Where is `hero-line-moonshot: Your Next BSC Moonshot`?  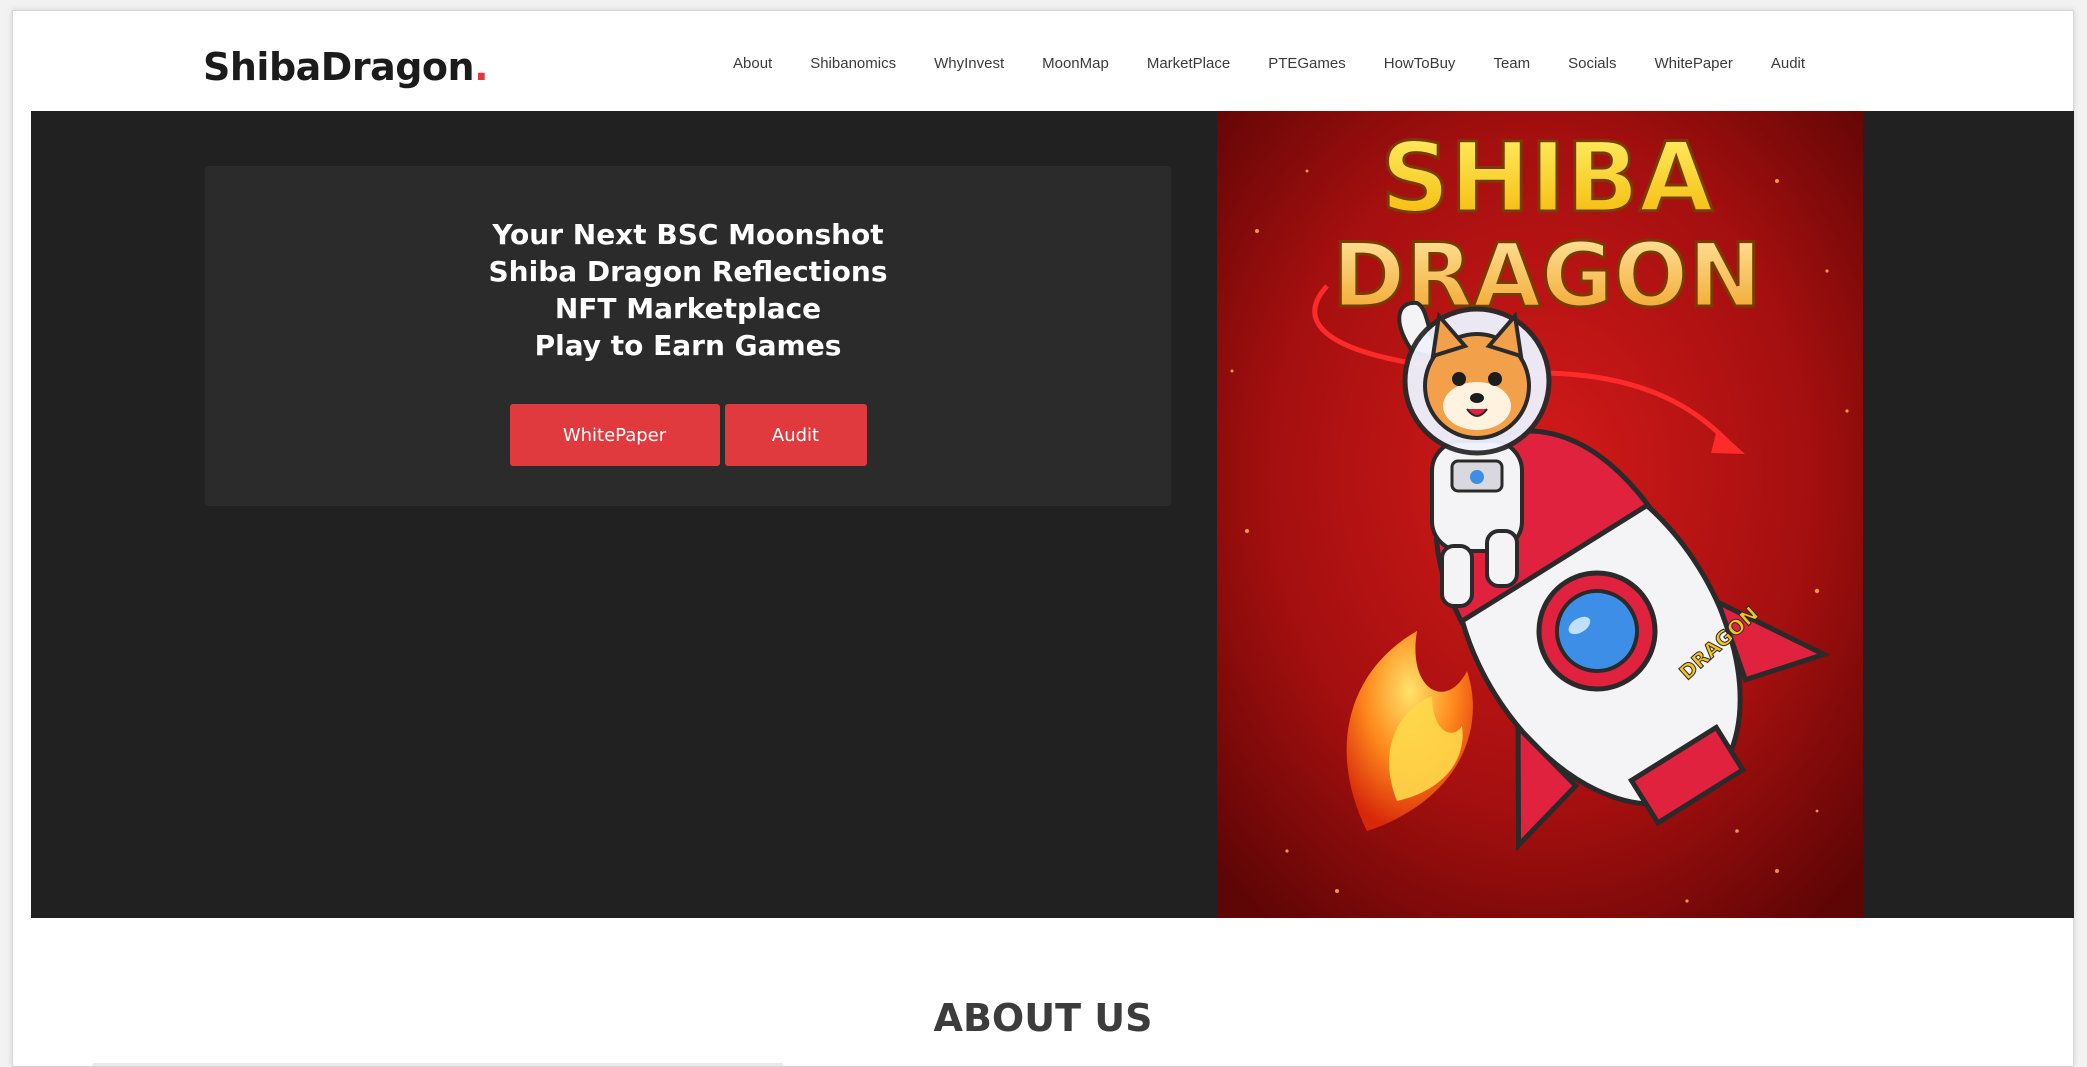
hero-line-moonshot: Your Next BSC Moonshot is located at coordinates (688, 234).